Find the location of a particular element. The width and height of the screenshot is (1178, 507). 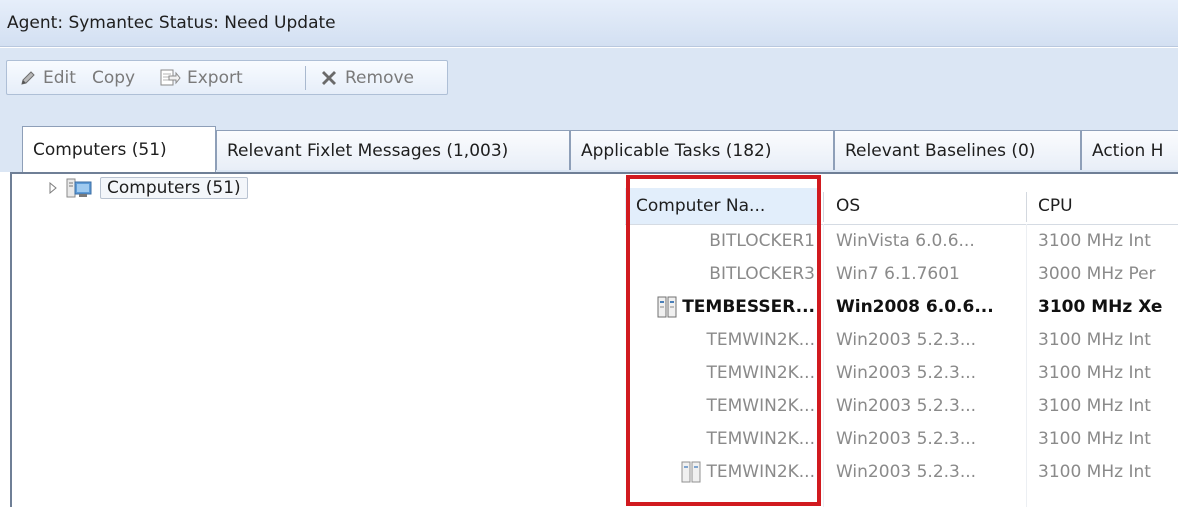

cell-computer-name: BITLOCKER3 is located at coordinates (762, 273).